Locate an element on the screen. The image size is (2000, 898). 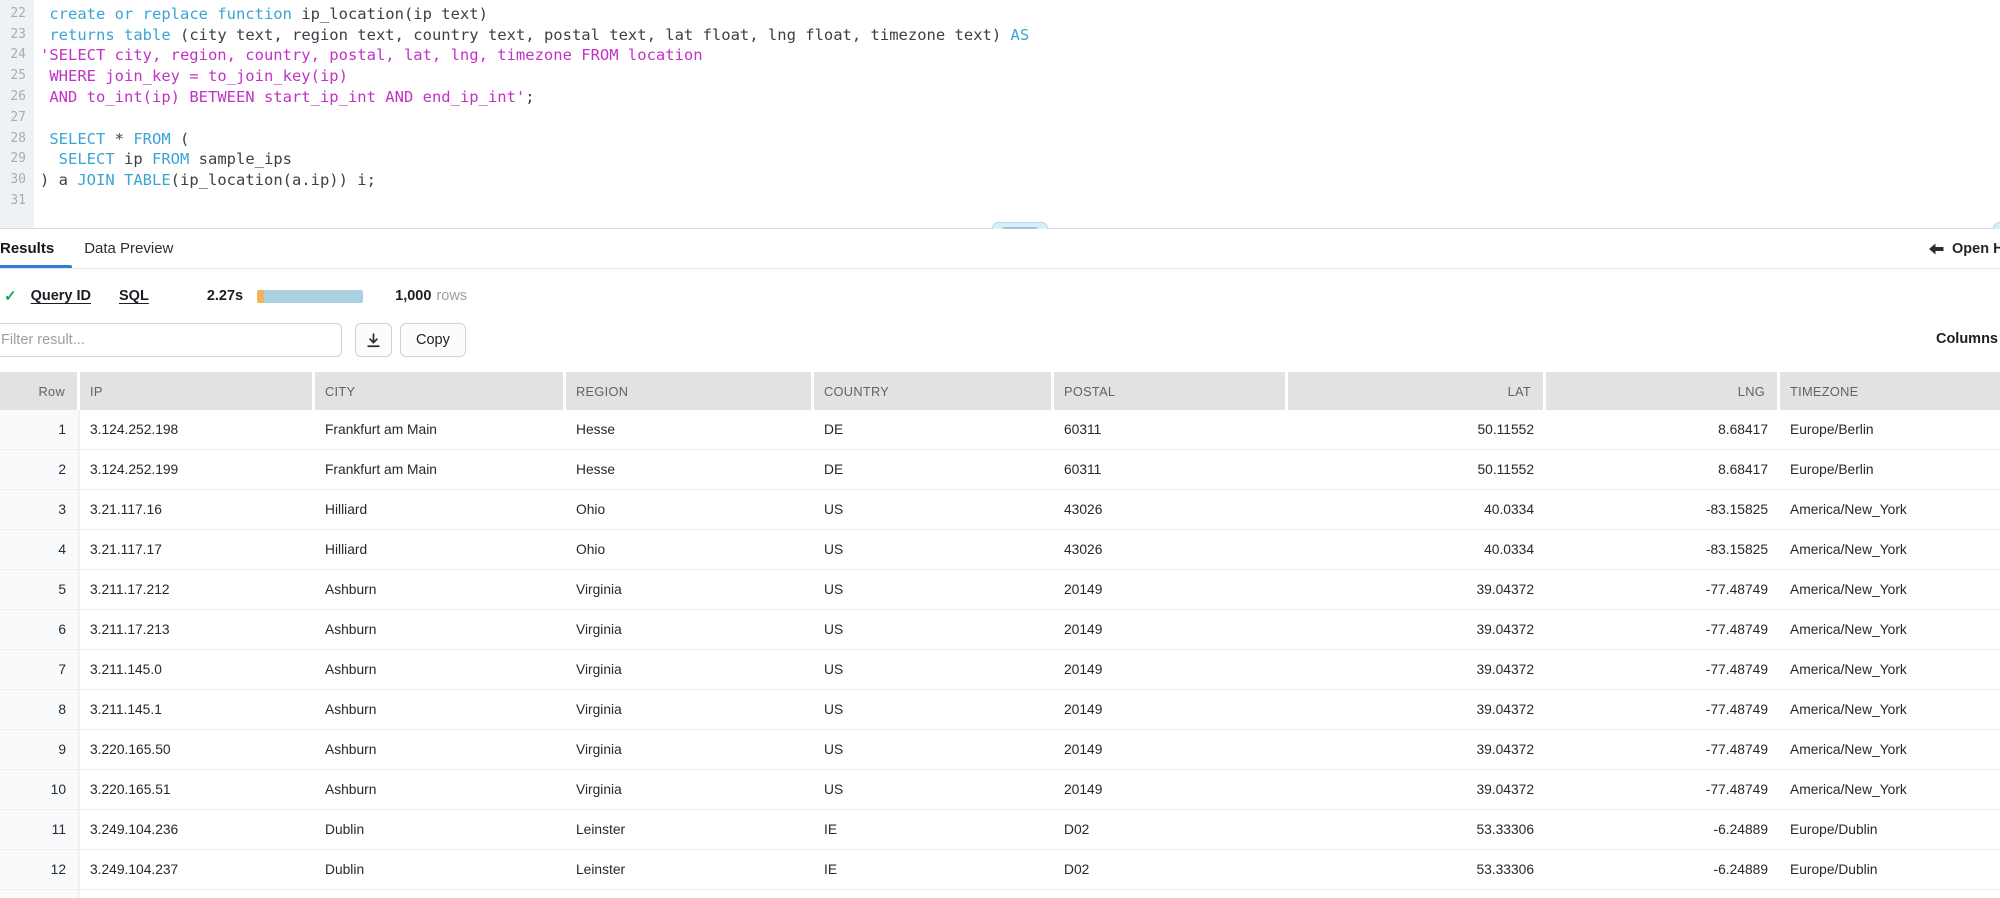
results-tabbar: Results Data Preview is located at coordinates (1000, 249).